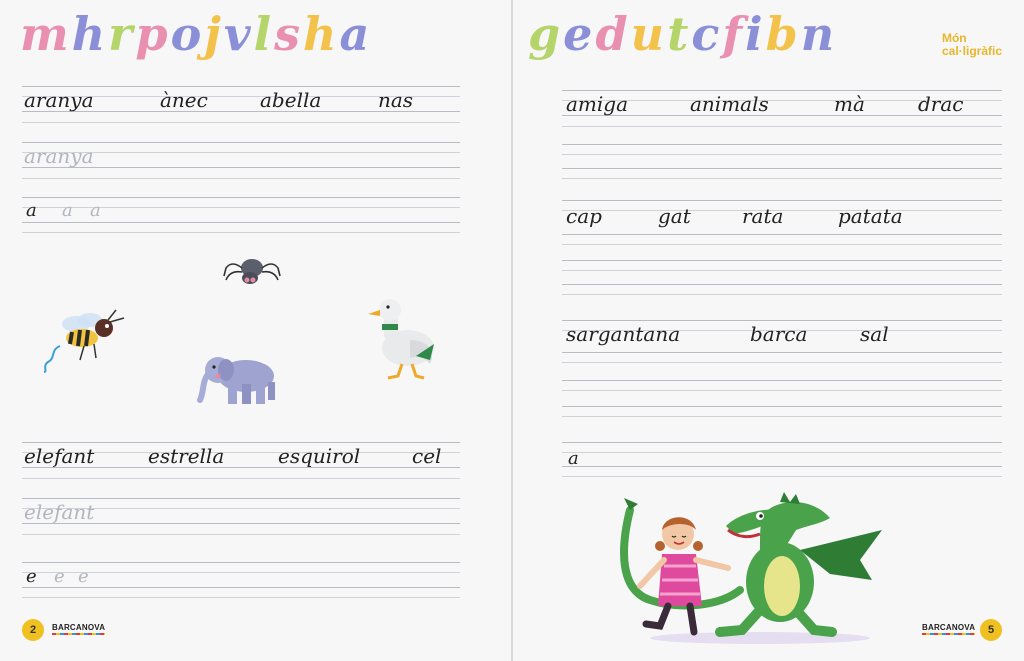 Image resolution: width=1024 pixels, height=661 pixels. Describe the element at coordinates (779, 334) in the screenshot. I see `word-cell: barca` at that location.